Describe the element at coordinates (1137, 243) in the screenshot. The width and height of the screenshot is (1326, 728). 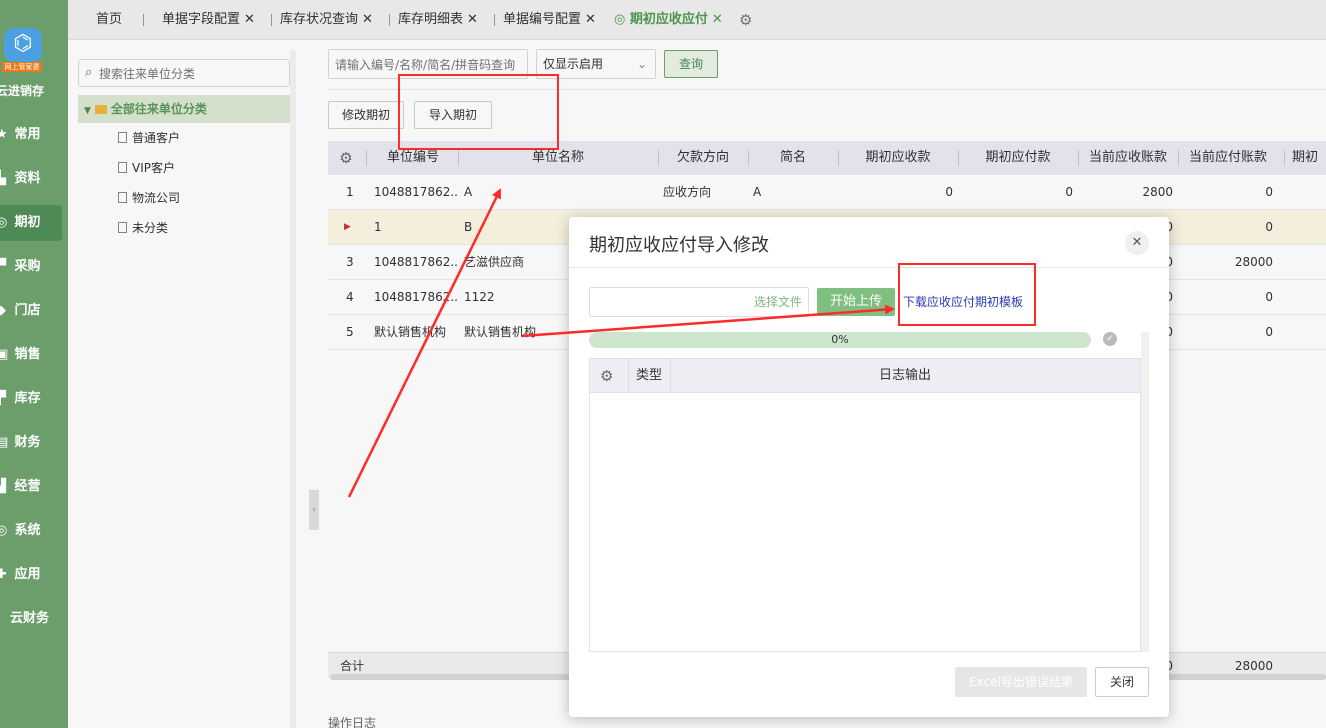
I see `close-icon: ✕` at that location.